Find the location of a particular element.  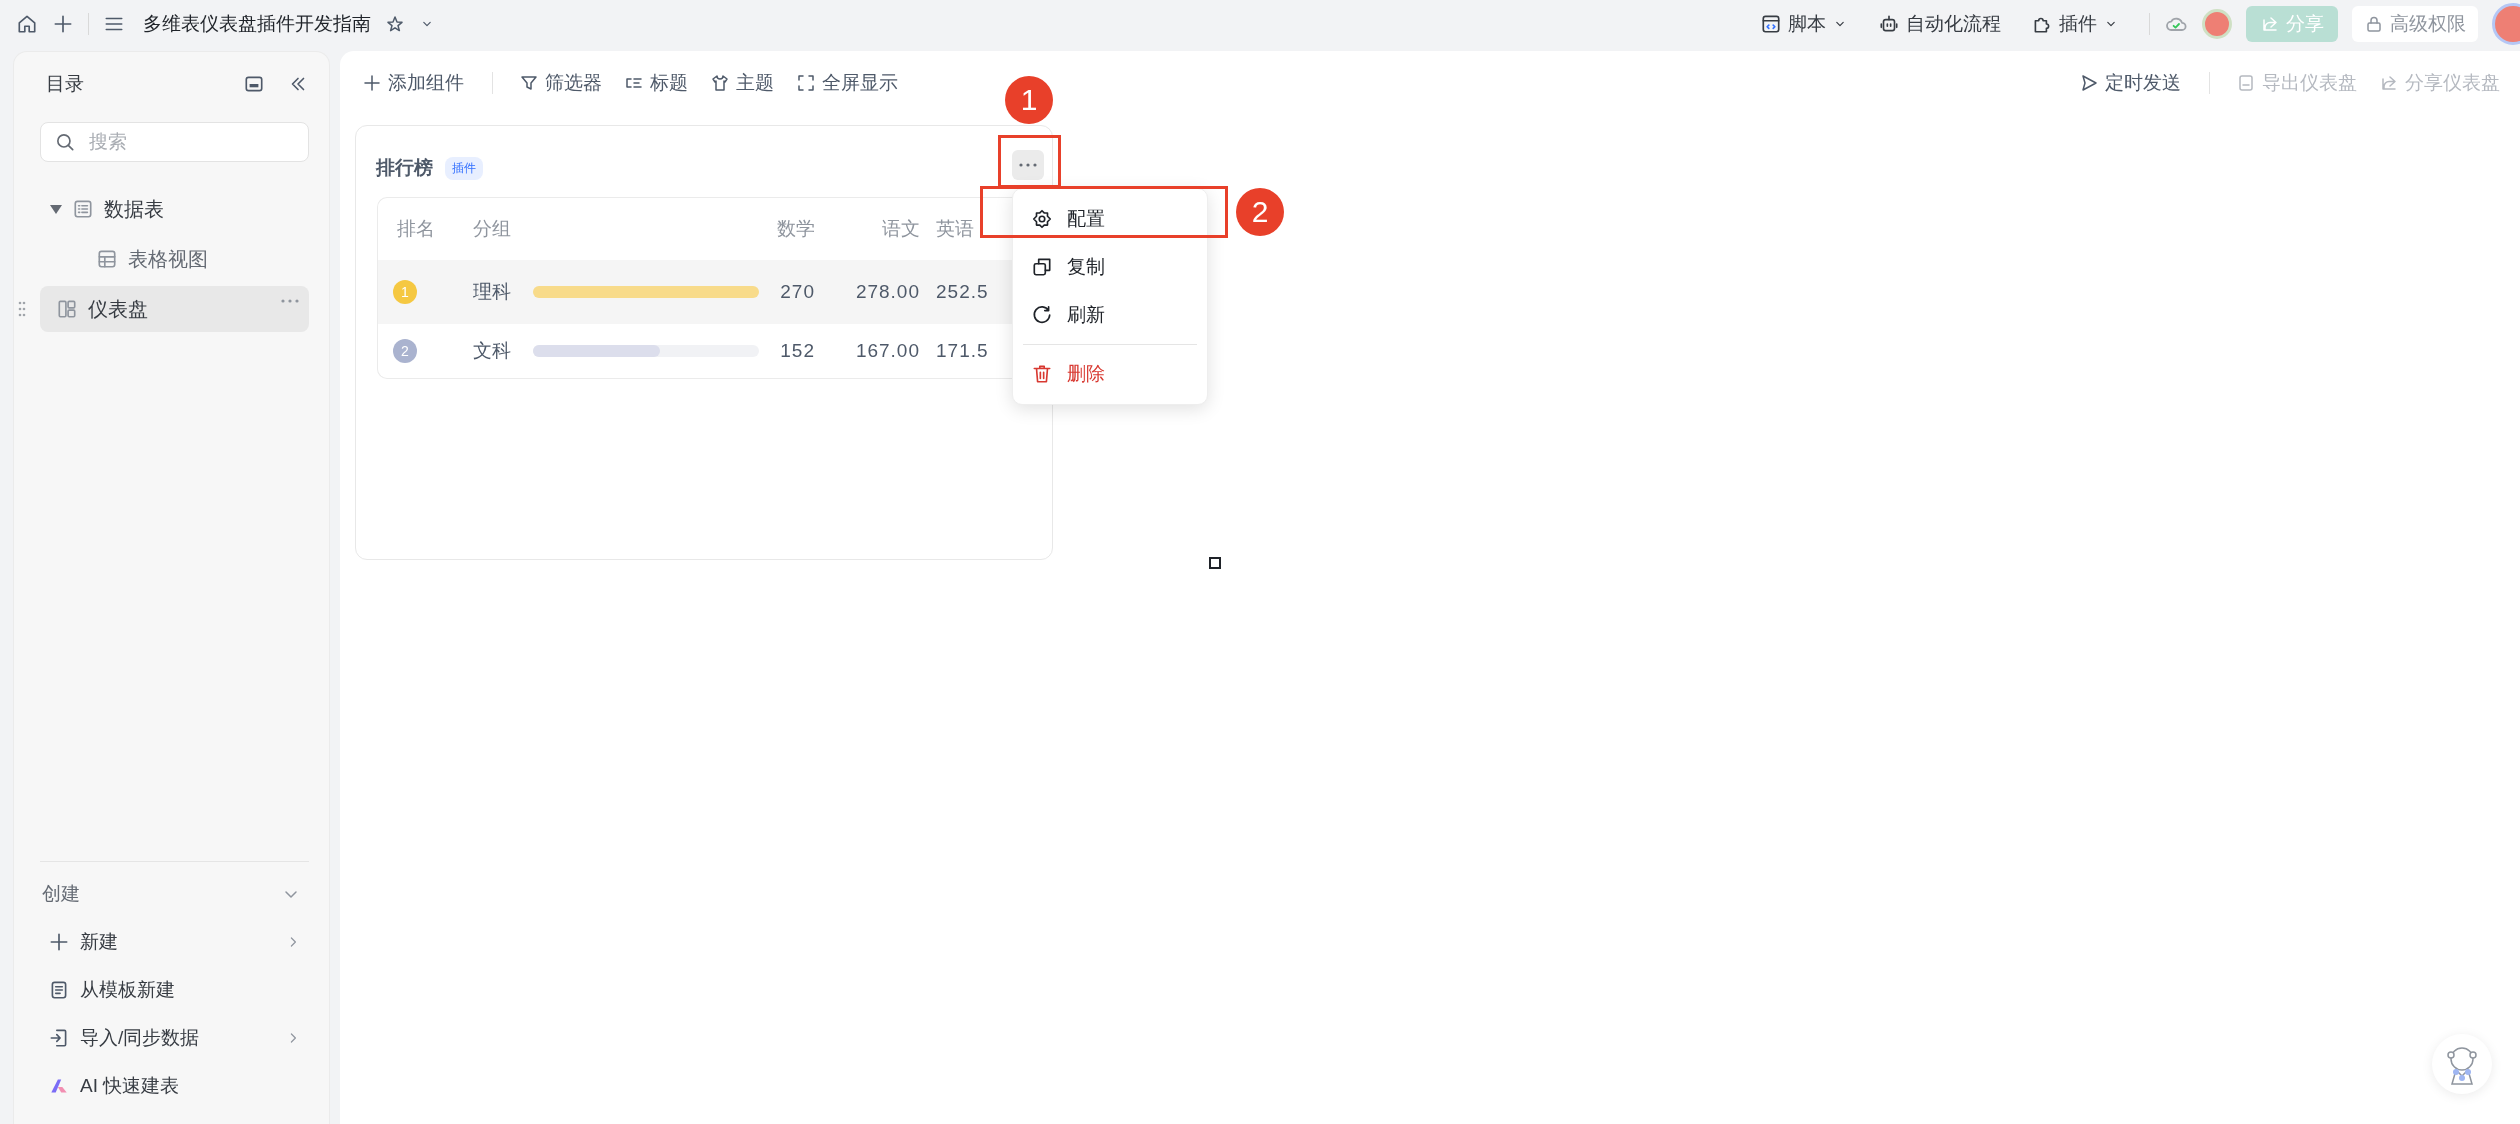

search-field: 搜索 is located at coordinates (174, 142).